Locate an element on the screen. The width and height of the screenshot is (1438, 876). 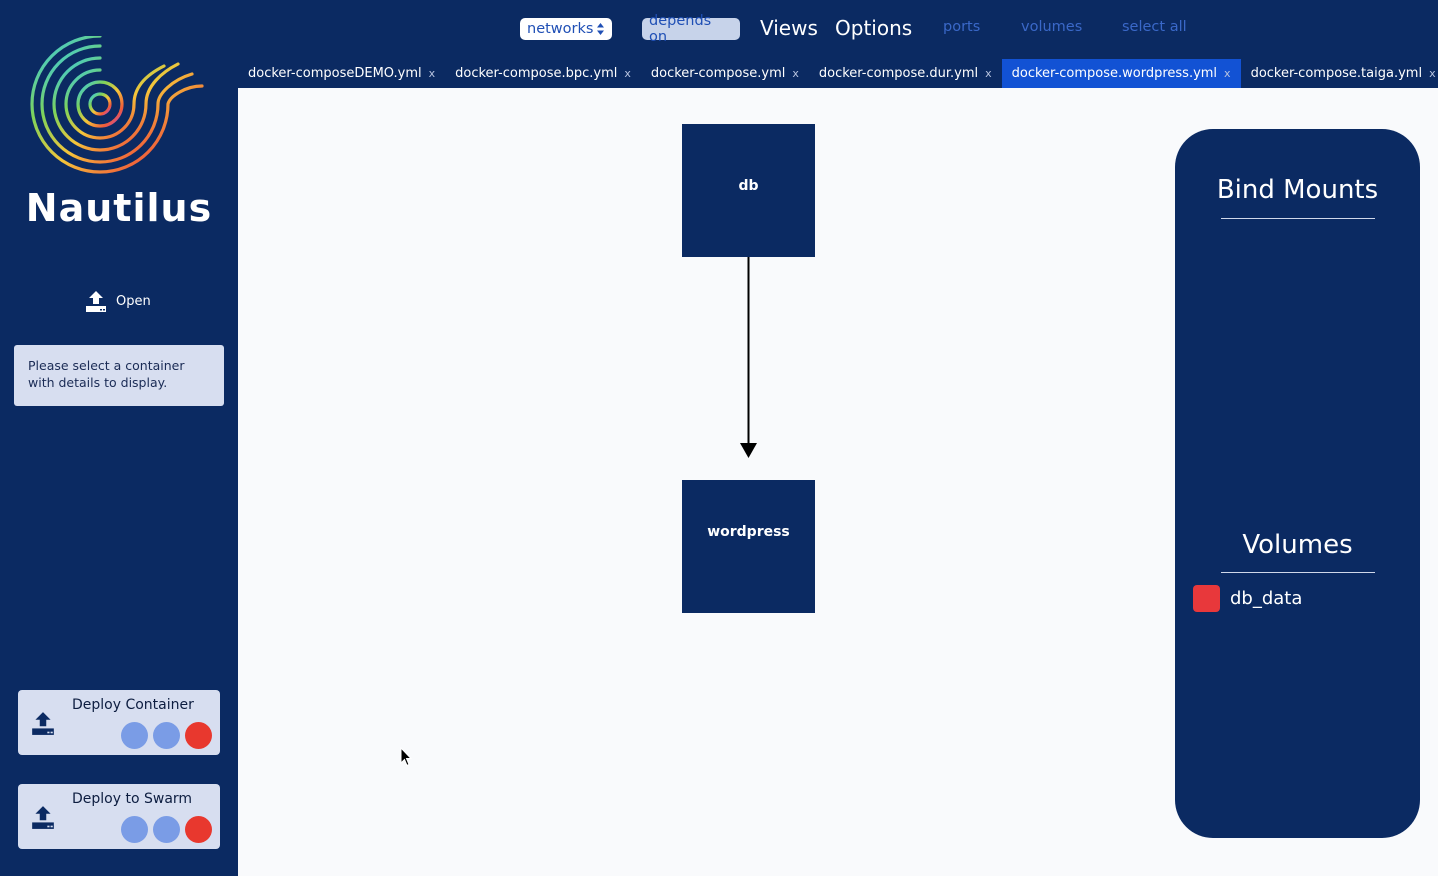
deploy-container-button: Deploy Container is located at coordinates (119, 722).